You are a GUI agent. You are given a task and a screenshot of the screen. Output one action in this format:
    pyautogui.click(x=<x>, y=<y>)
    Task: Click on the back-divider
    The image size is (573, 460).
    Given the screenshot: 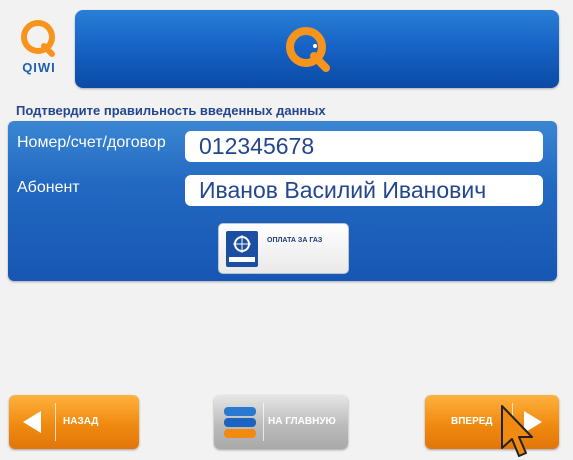 What is the action you would take?
    pyautogui.click(x=55, y=422)
    